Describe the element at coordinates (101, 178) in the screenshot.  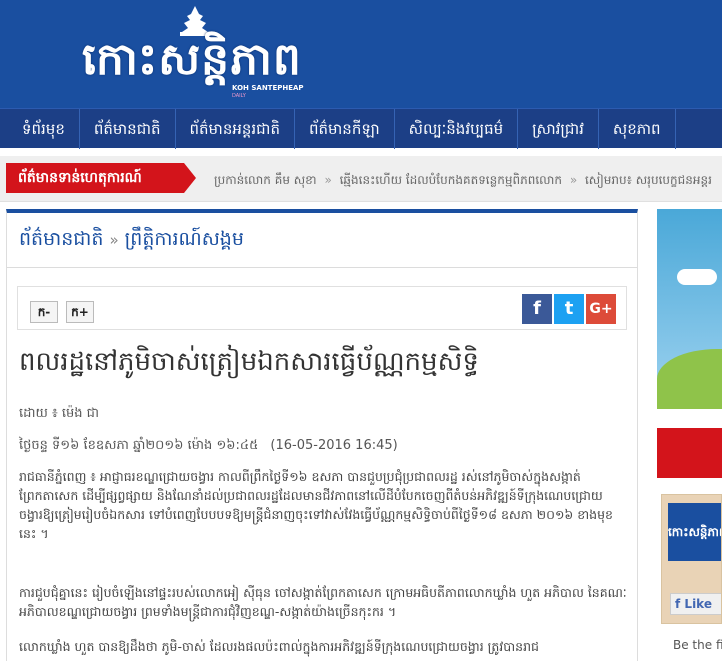
I see `breaking-news-label: ព័ត៌មានទាន់ហេតុការណ៍` at that location.